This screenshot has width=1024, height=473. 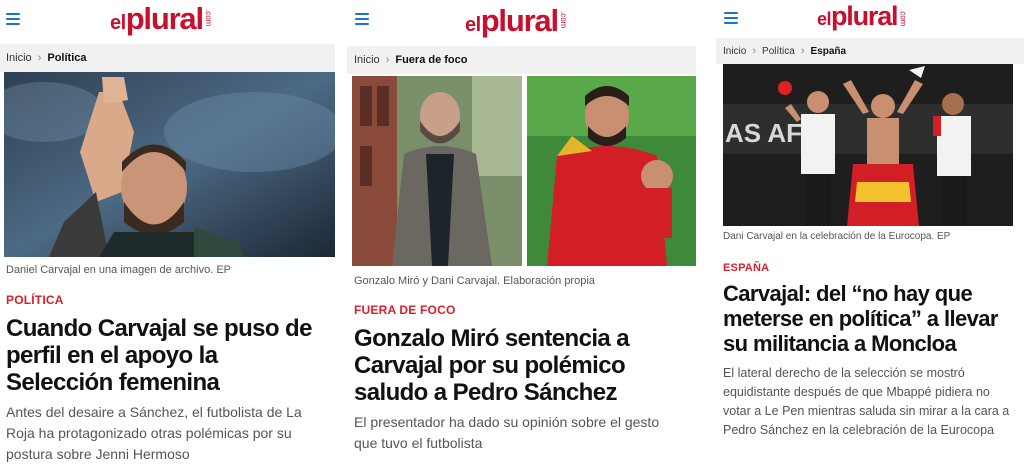 What do you see at coordinates (870, 268) in the screenshot?
I see `section-label: ESPAÑA` at bounding box center [870, 268].